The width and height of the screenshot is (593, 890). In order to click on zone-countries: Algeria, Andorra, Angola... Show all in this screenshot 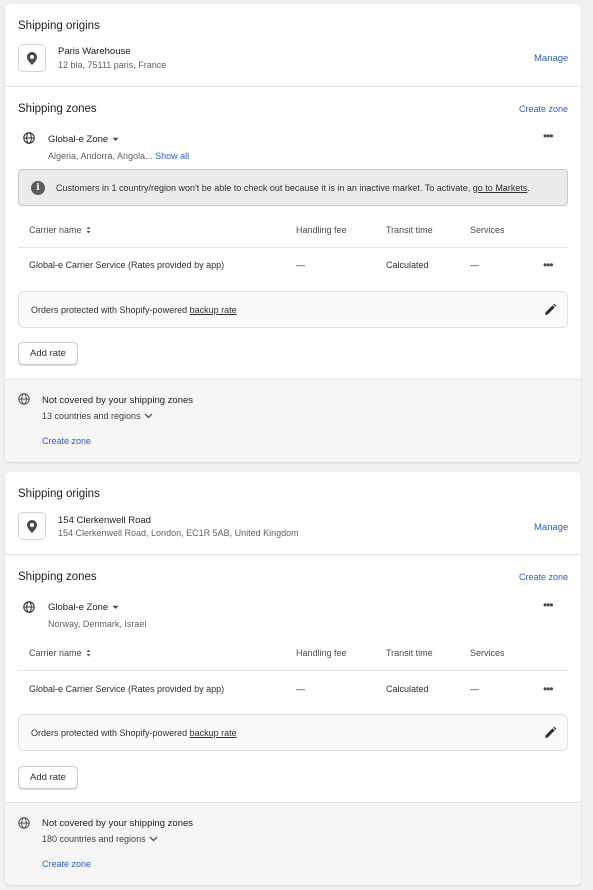, I will do `click(118, 156)`.